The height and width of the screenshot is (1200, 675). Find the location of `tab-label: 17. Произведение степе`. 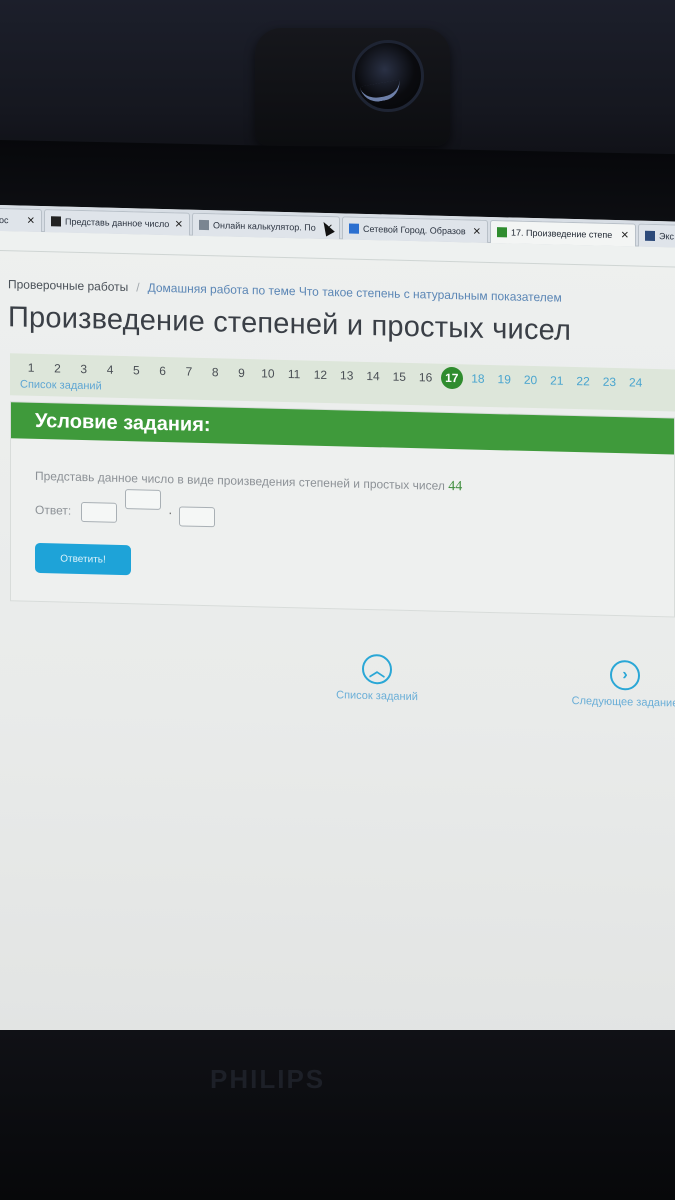

tab-label: 17. Произведение степе is located at coordinates (562, 233).